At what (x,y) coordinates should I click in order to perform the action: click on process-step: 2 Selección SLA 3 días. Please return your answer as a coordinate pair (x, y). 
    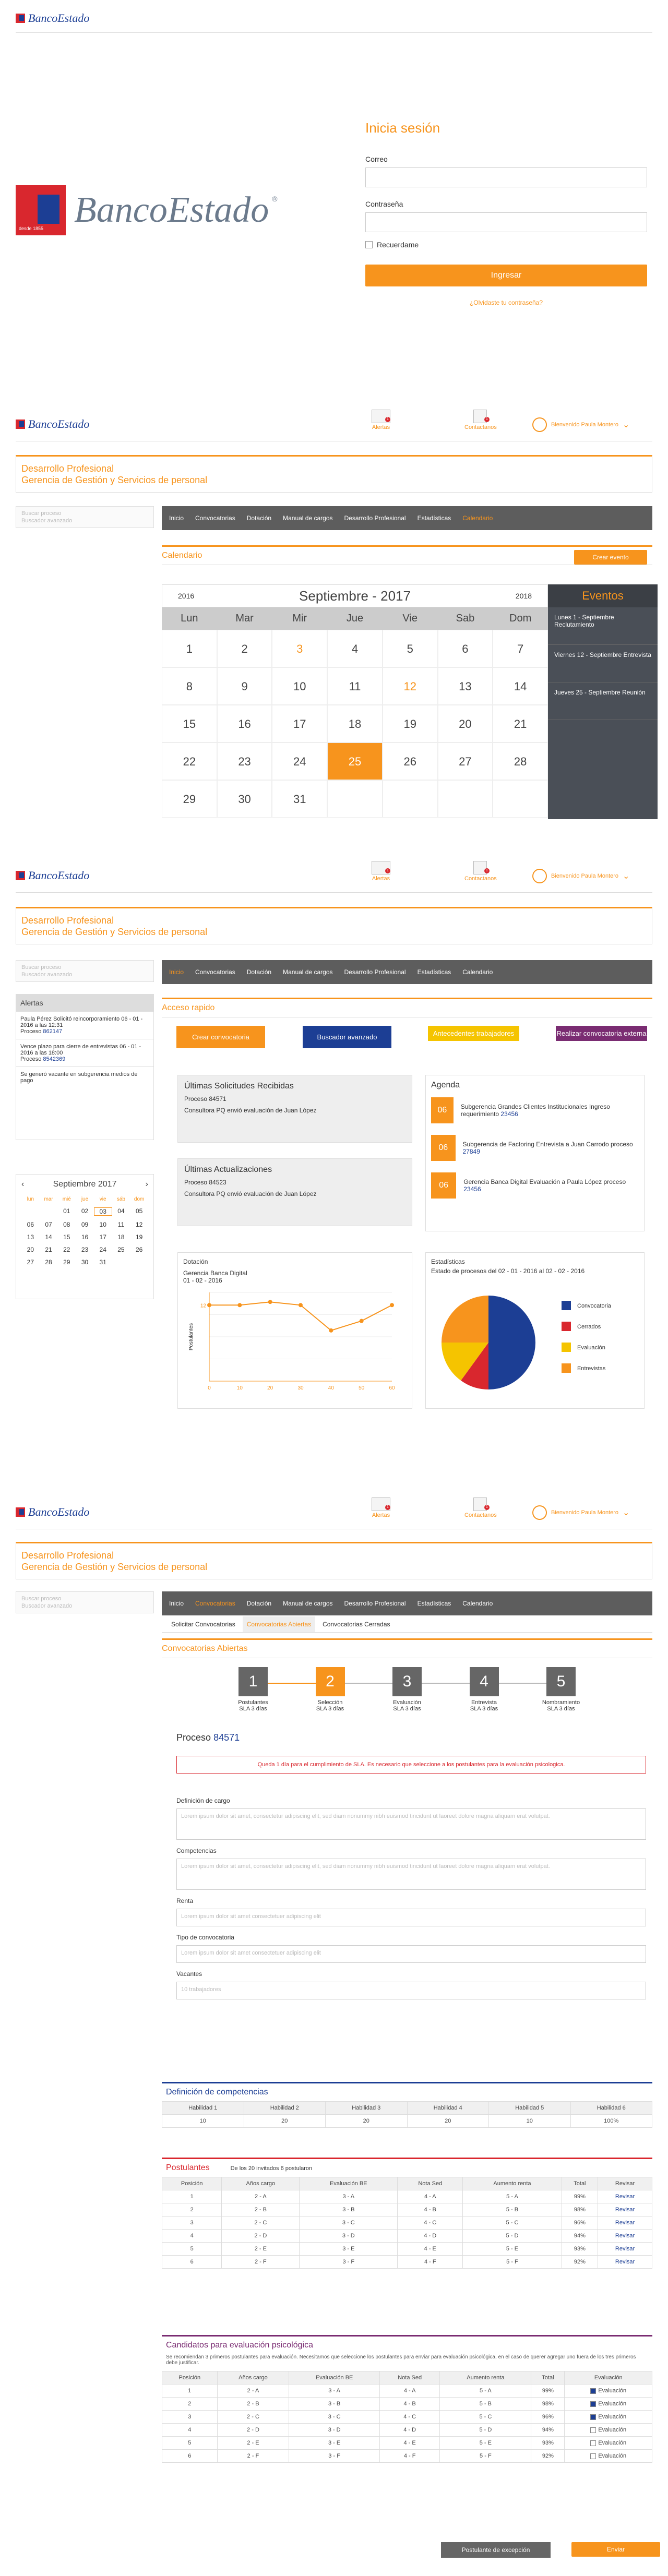
    Looking at the image, I should click on (330, 1689).